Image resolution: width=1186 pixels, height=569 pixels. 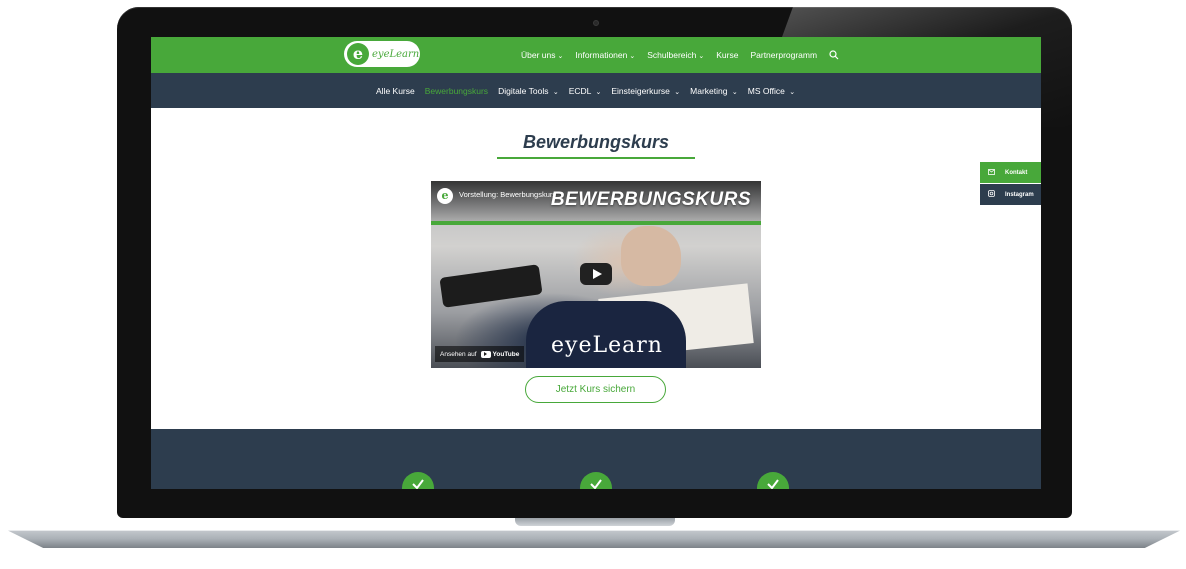 I want to click on play-icon, so click(x=597, y=274).